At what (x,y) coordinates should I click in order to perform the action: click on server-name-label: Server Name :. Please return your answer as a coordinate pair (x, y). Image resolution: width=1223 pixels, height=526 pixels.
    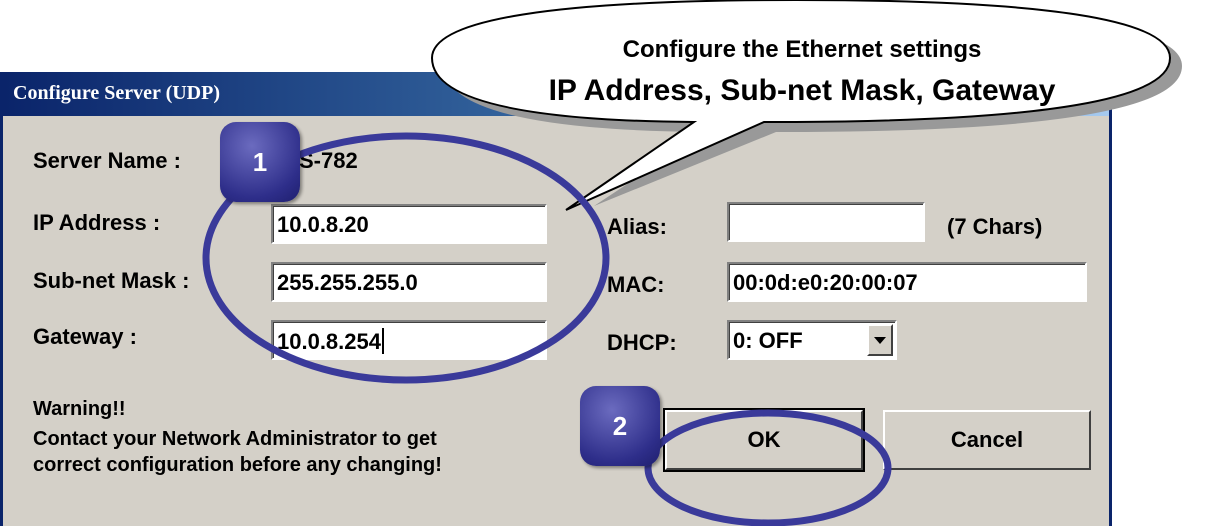
    Looking at the image, I should click on (107, 160).